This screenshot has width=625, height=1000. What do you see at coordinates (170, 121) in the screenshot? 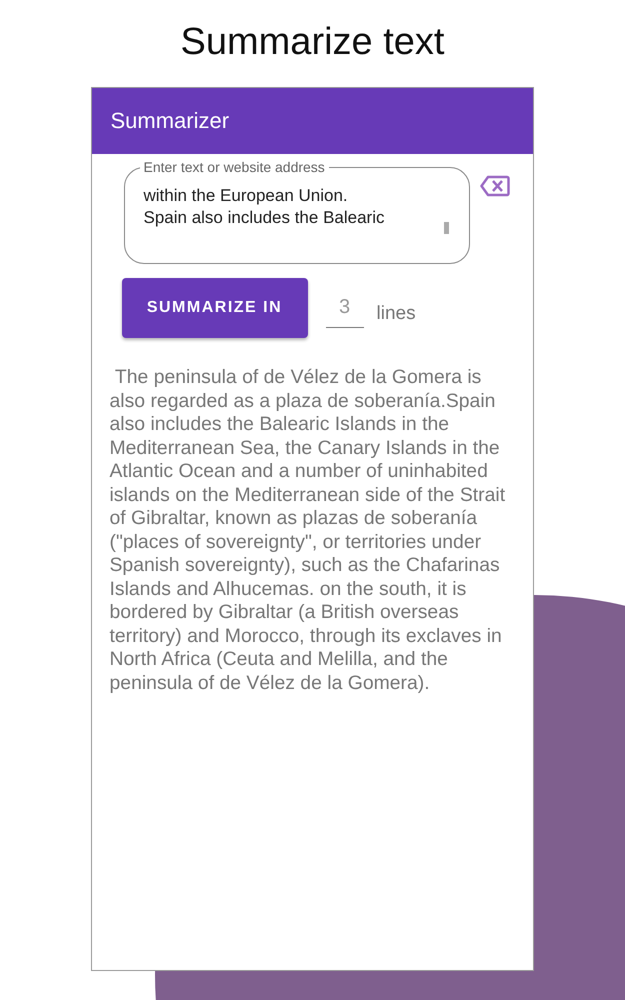
I see `app-title: Summarizer` at bounding box center [170, 121].